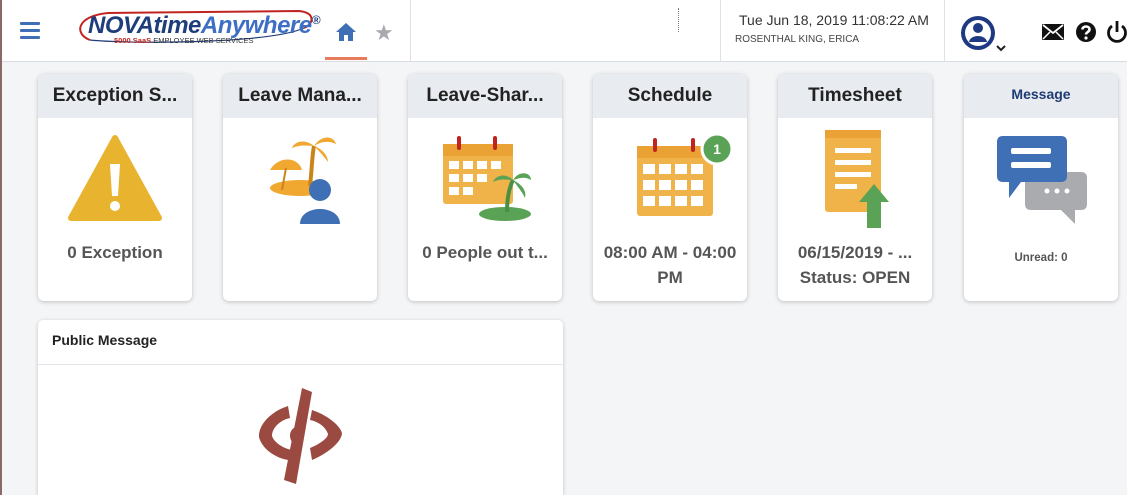 This screenshot has width=1127, height=495. I want to click on mail-icon, so click(1053, 34).